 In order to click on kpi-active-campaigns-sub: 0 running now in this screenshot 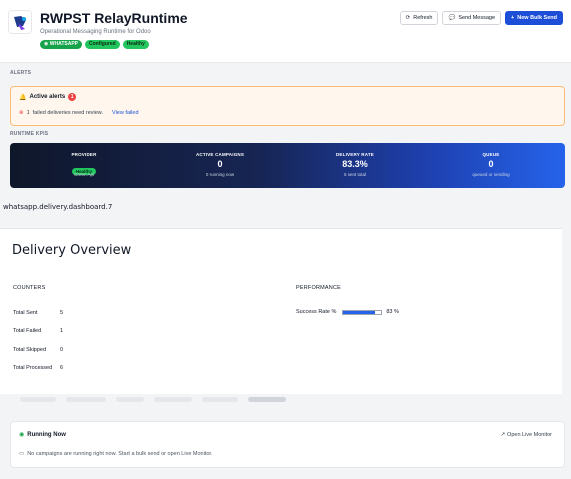, I will do `click(220, 174)`.